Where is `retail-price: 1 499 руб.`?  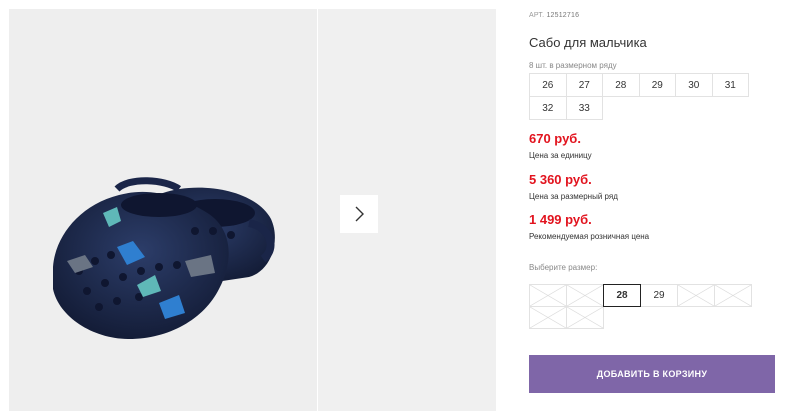
retail-price: 1 499 руб. is located at coordinates (560, 219).